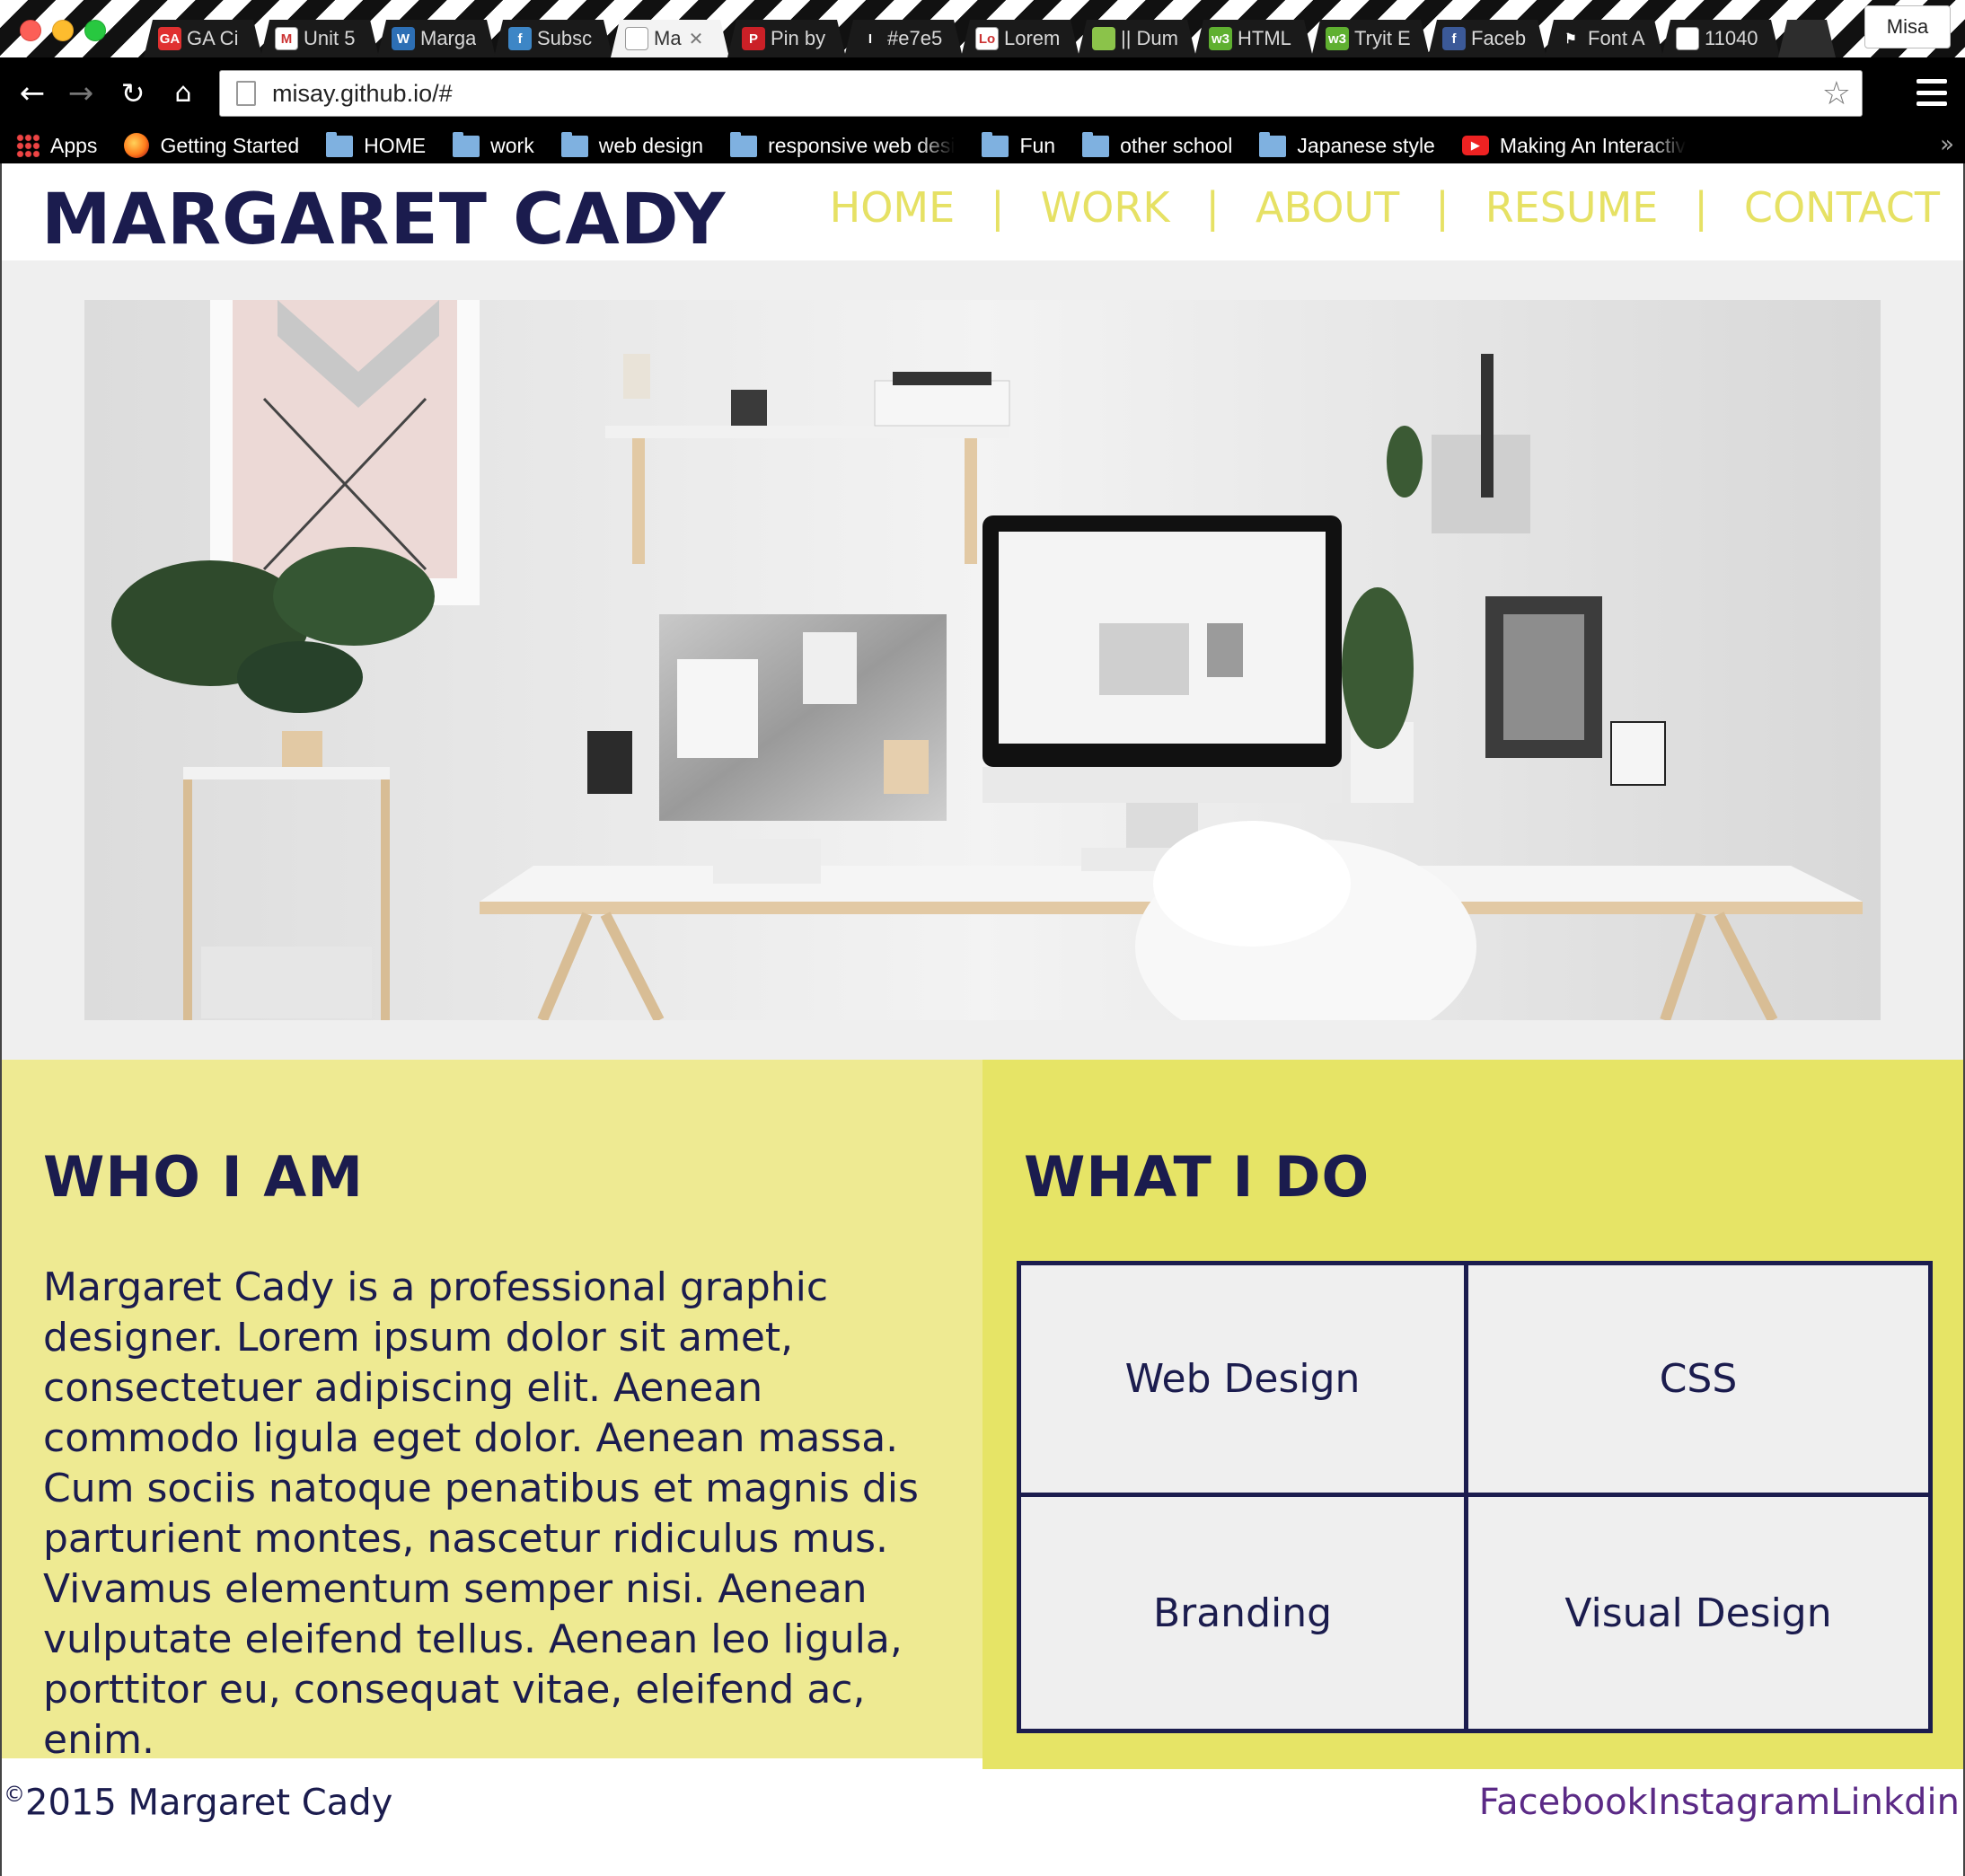  Describe the element at coordinates (893, 207) in the screenshot. I see `nav-link-home: HOME` at that location.